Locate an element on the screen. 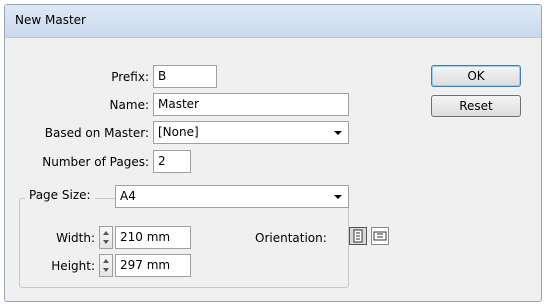 Image resolution: width=548 pixels, height=306 pixels. number-of-pages-input: 2 is located at coordinates (172, 161).